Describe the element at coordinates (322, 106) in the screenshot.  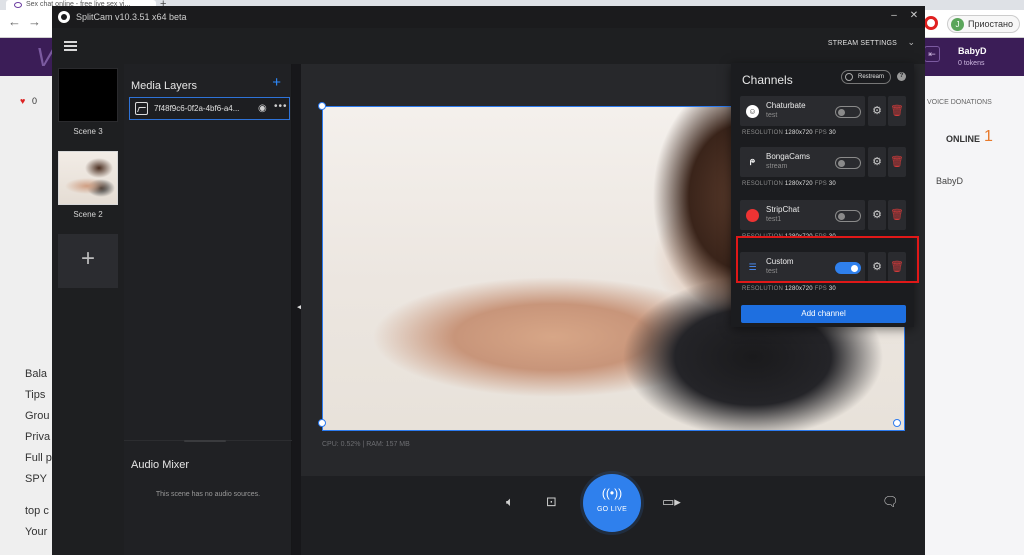
I see `resize-handle-top-left` at that location.